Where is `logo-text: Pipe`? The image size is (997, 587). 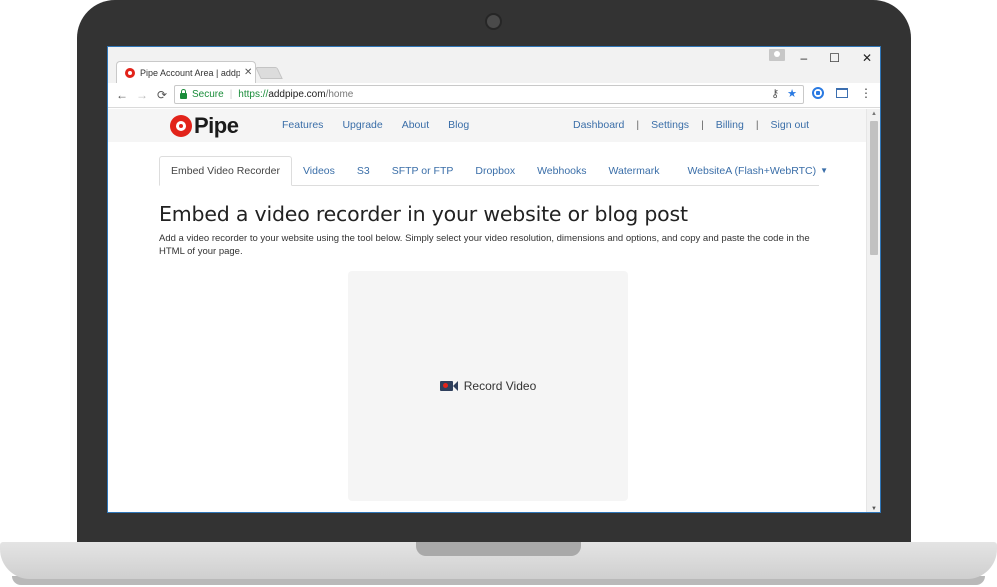 logo-text: Pipe is located at coordinates (216, 125).